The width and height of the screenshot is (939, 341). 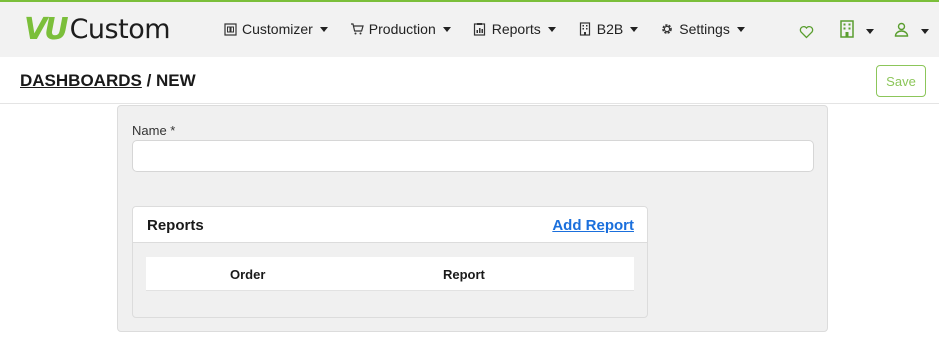 I want to click on breadcrumb-dashboards-link: DASHBOARDS, so click(x=81, y=80).